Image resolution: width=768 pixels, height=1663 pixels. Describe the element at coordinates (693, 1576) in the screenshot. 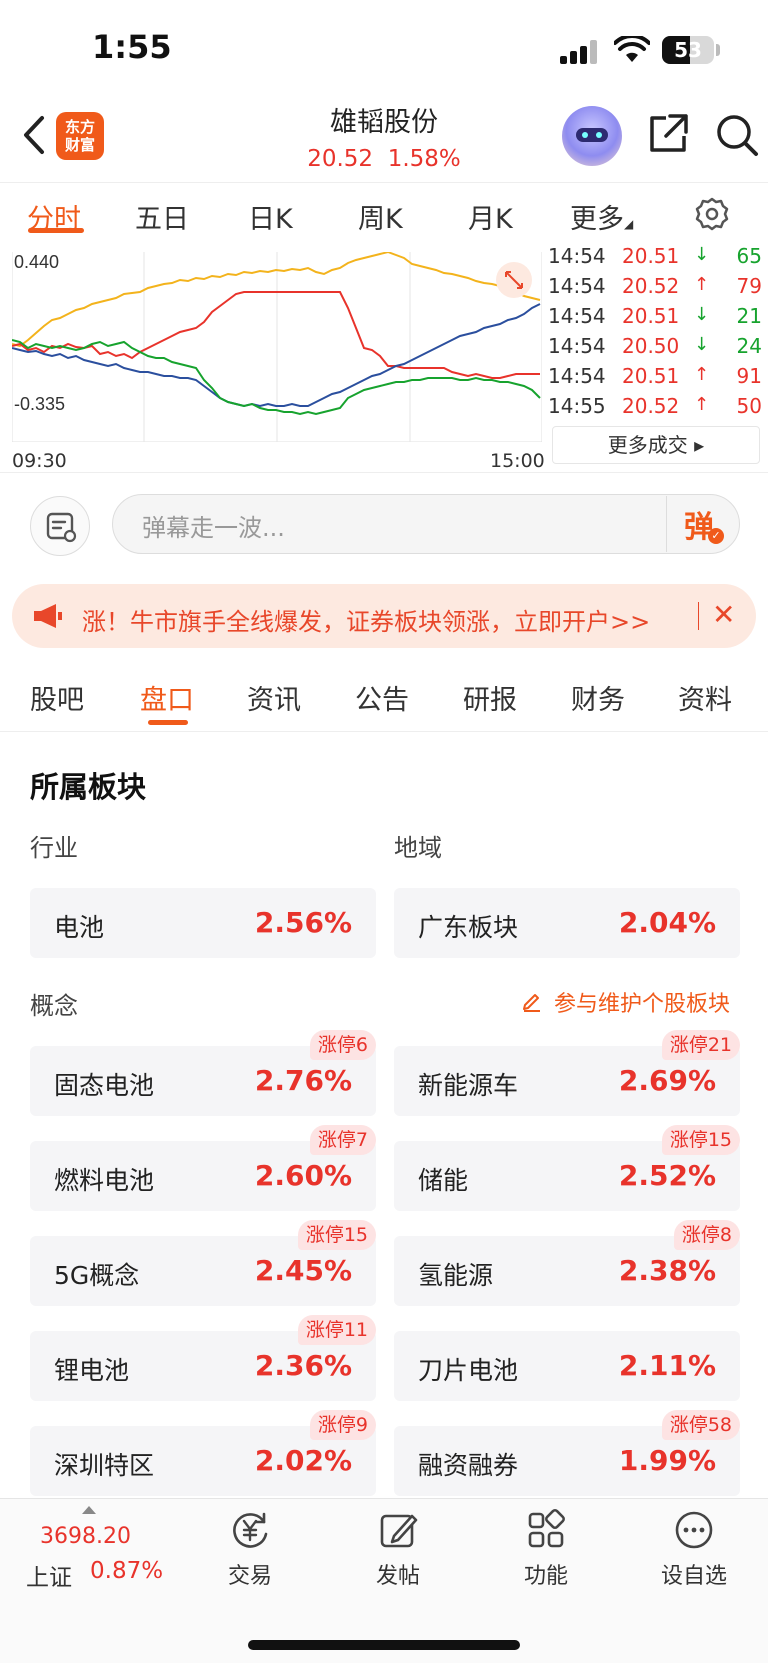

I see `add-watchlist-label: 设自选` at that location.